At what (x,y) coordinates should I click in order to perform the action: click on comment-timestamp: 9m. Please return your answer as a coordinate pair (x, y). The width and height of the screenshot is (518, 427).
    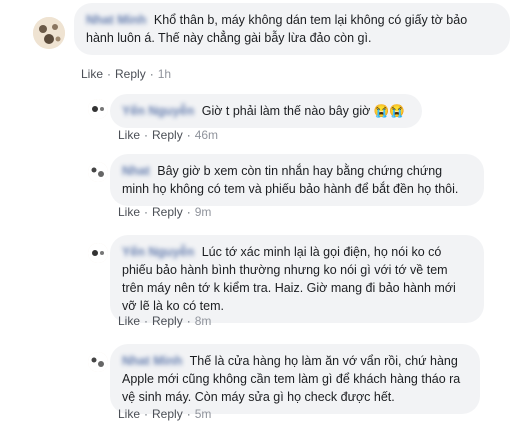
    Looking at the image, I should click on (203, 212).